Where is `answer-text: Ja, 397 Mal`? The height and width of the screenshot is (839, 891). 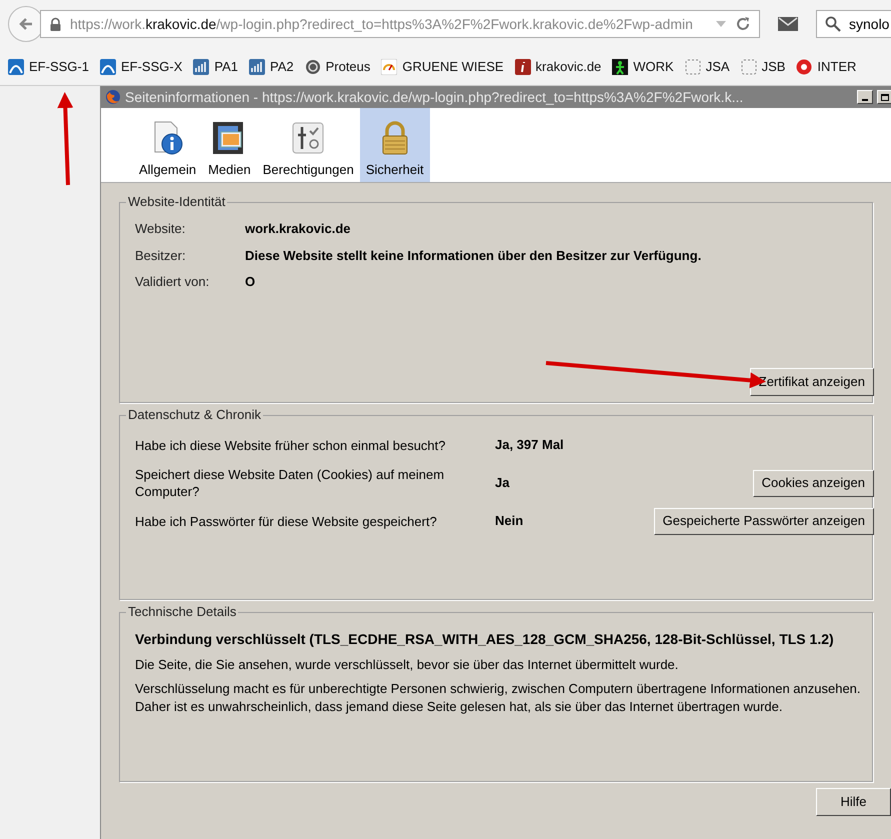
answer-text: Ja, 397 Mal is located at coordinates (529, 445).